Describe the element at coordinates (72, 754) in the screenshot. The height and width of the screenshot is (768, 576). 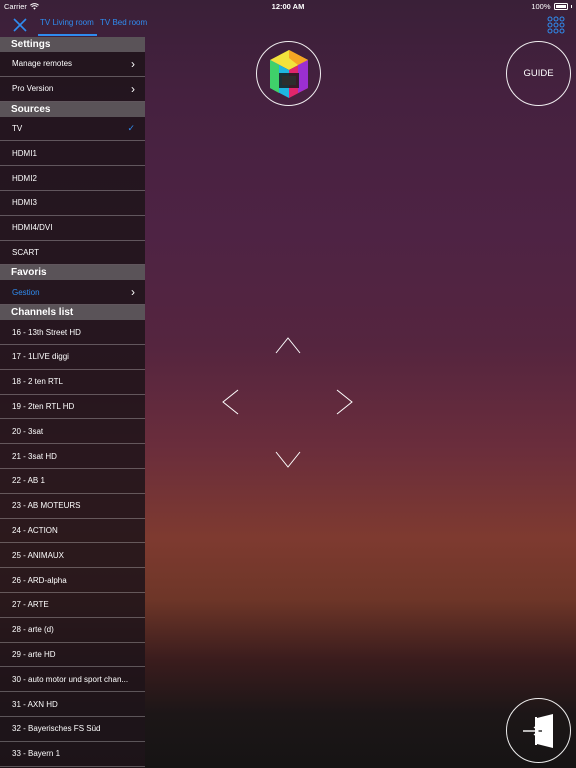
I see `channel-item: 33 - Bayern 1` at that location.